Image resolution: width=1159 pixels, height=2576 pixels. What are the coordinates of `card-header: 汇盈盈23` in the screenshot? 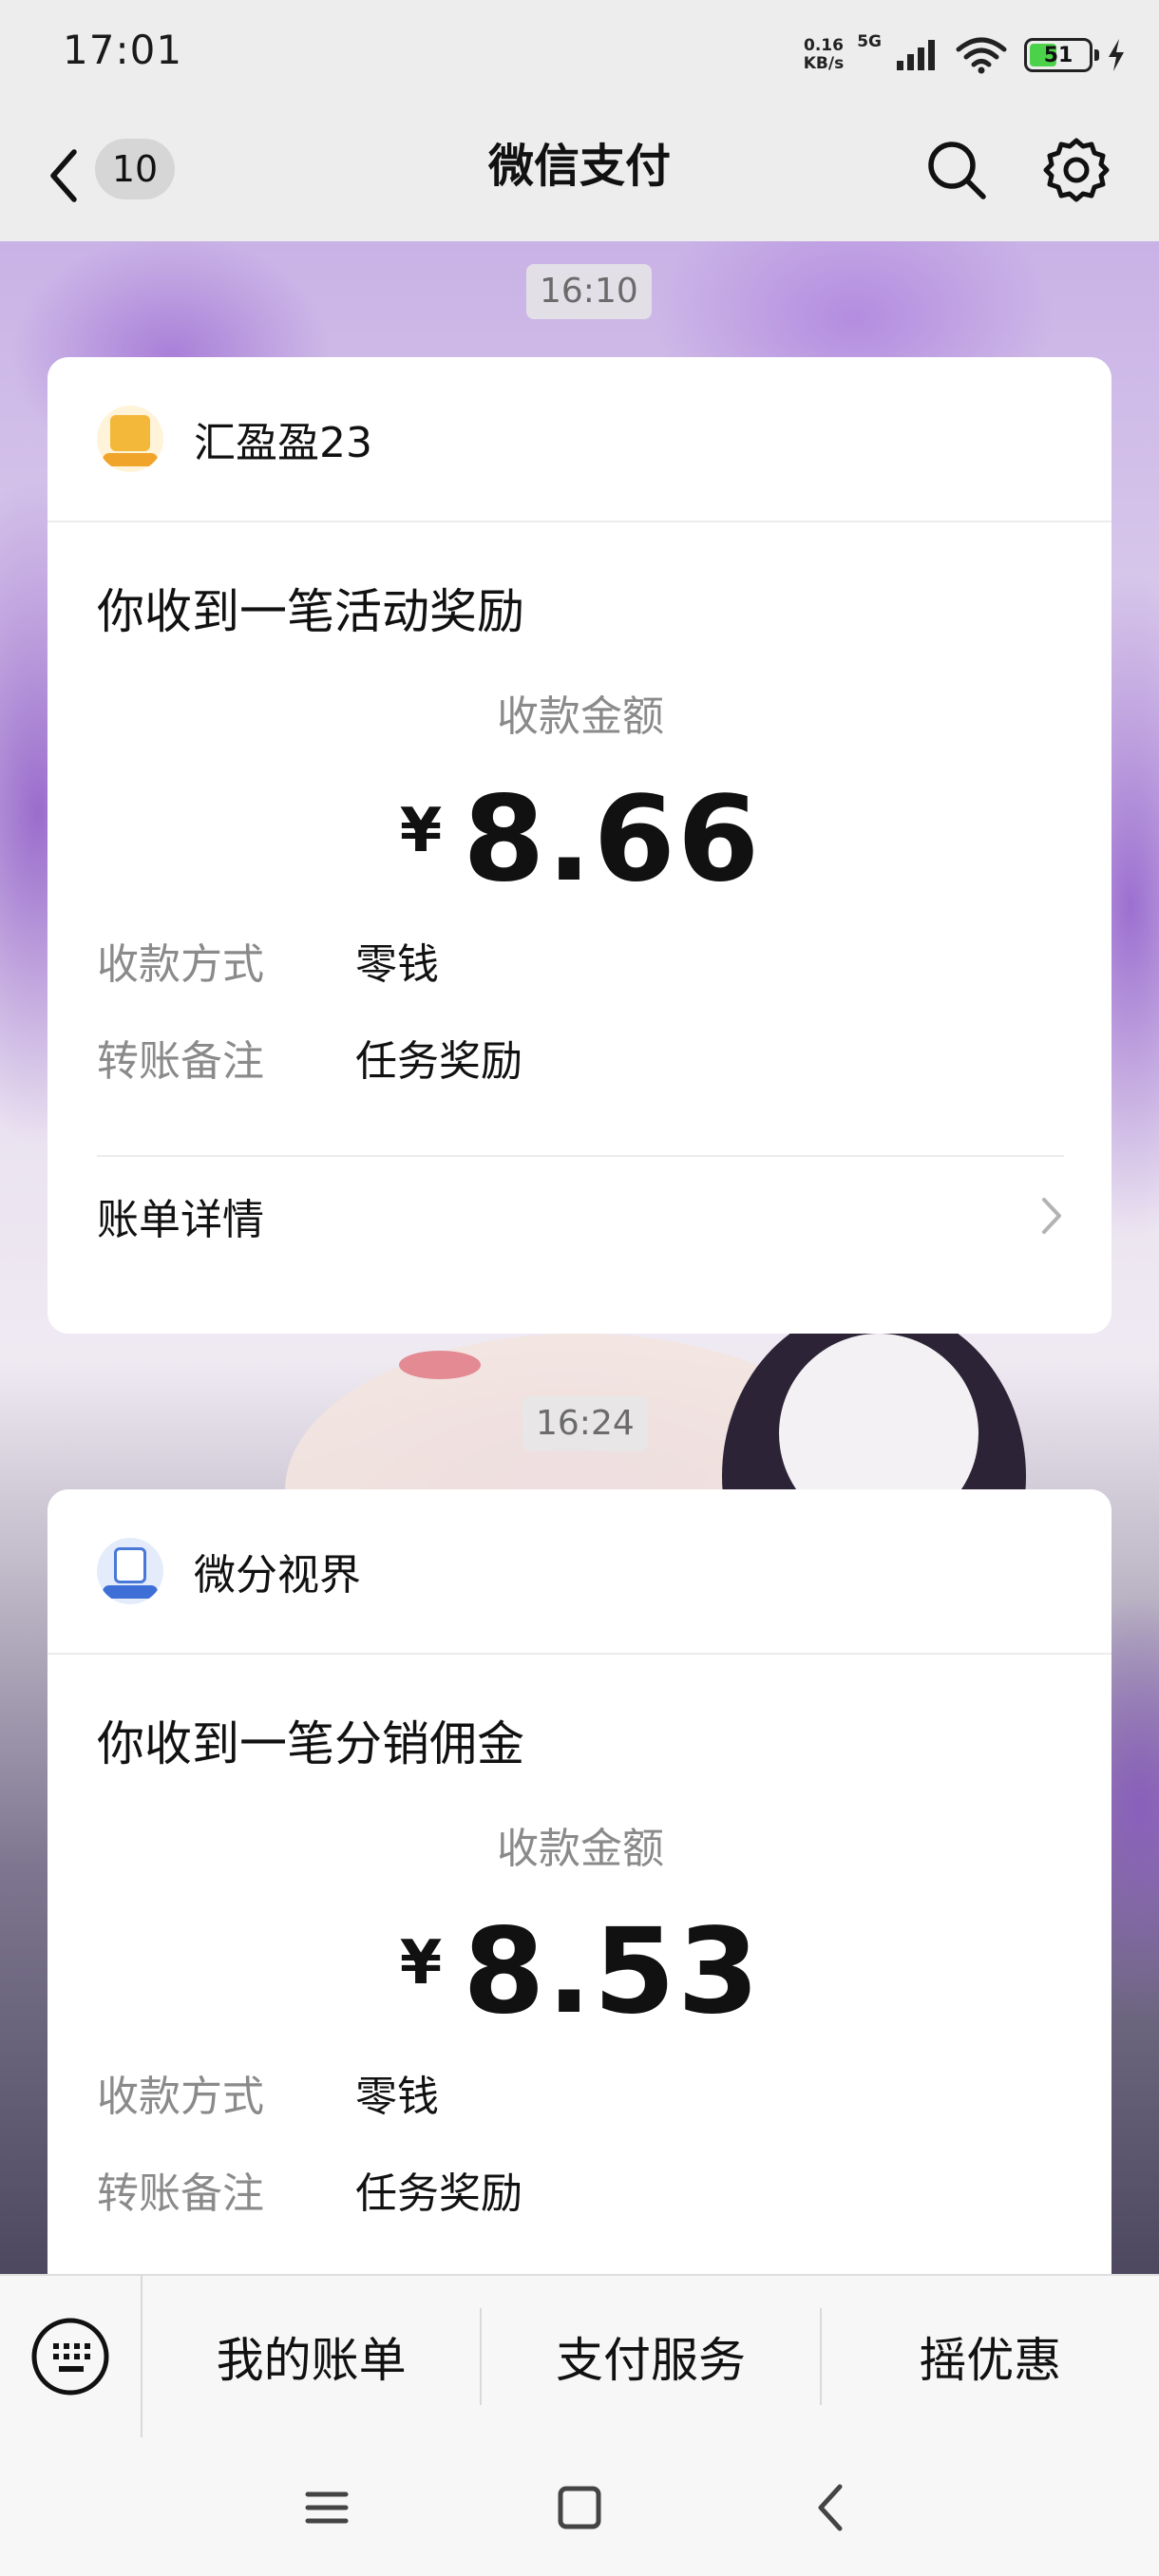 It's located at (580, 439).